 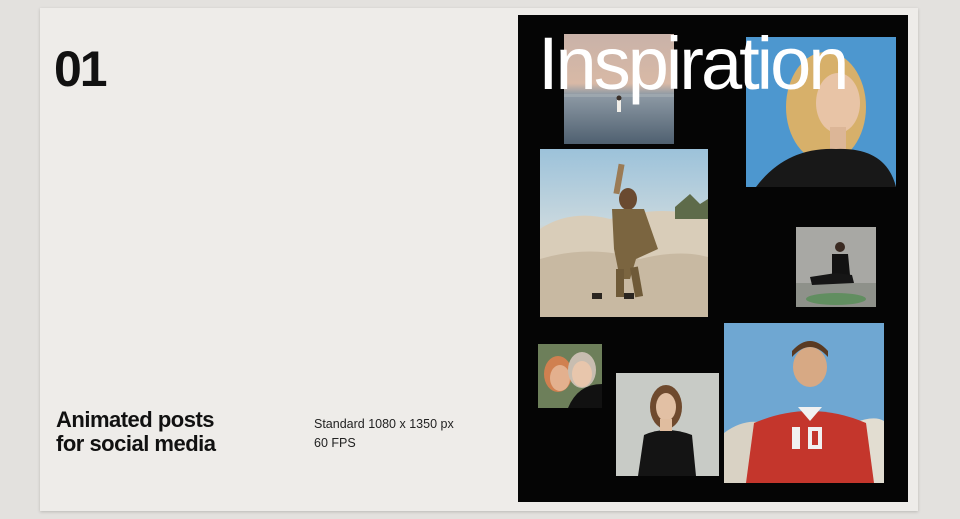 What do you see at coordinates (136, 443) in the screenshot?
I see `slide-title-line-2: for social media` at bounding box center [136, 443].